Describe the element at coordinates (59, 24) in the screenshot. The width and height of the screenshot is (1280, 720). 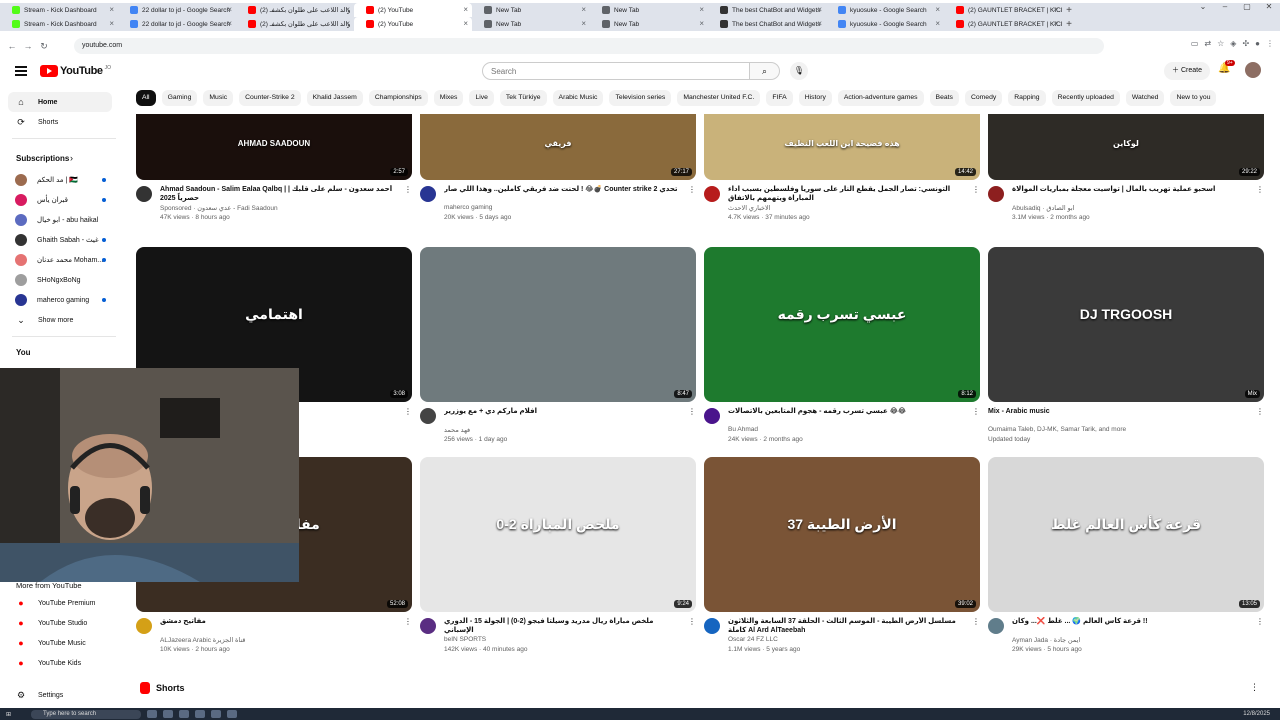
I see `browser-tab: Stream - Kick Dashboard ×` at that location.